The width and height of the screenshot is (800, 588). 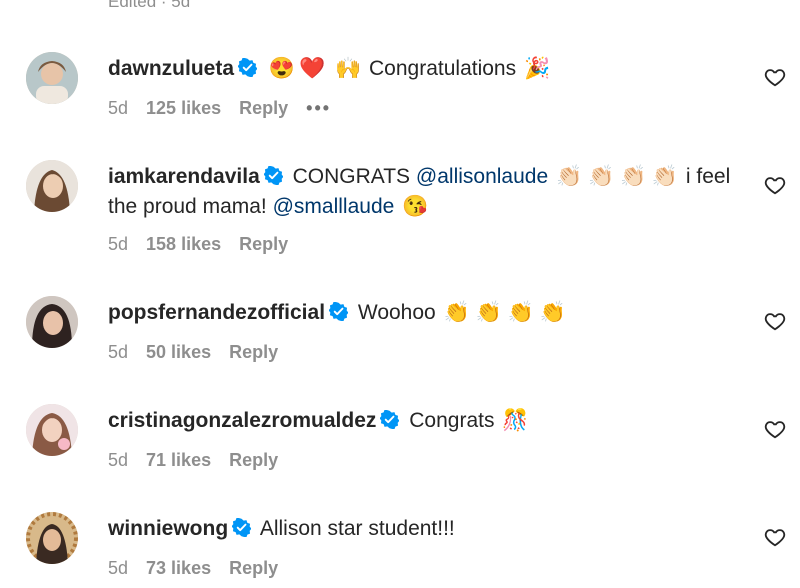 I want to click on confetti-ball-emoji: 🎊, so click(x=515, y=420).